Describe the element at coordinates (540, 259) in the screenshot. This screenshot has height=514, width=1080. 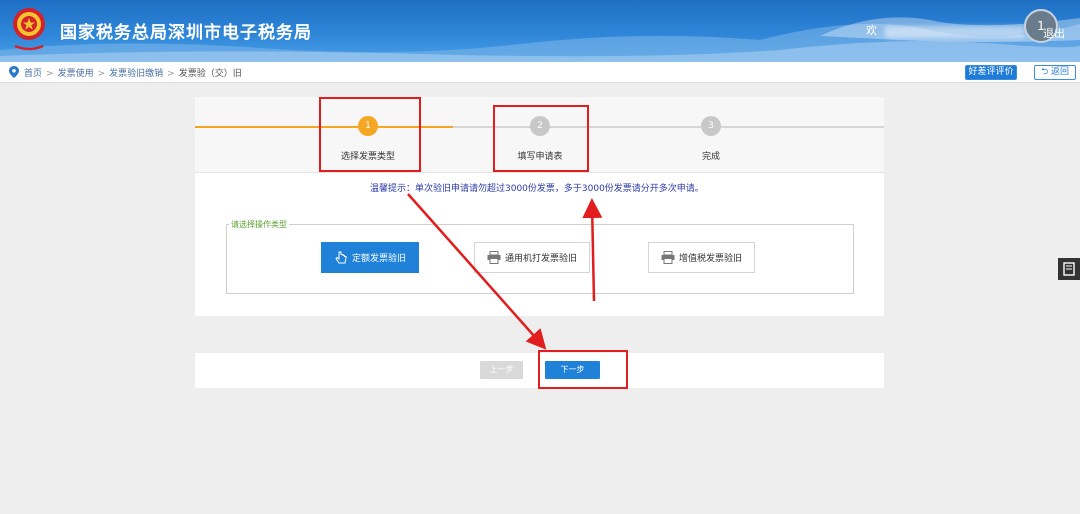
I see `general-machine-invoice-verify-label: 通用机打发票验旧` at that location.